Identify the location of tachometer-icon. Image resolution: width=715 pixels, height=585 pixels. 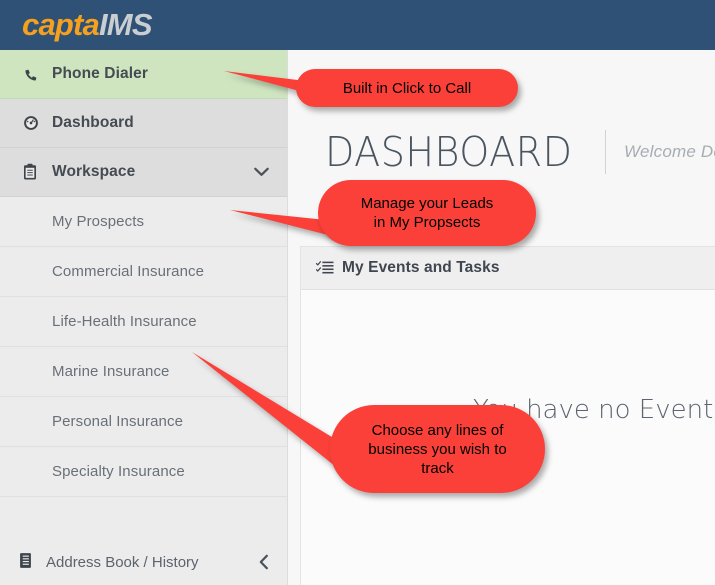
(35, 123).